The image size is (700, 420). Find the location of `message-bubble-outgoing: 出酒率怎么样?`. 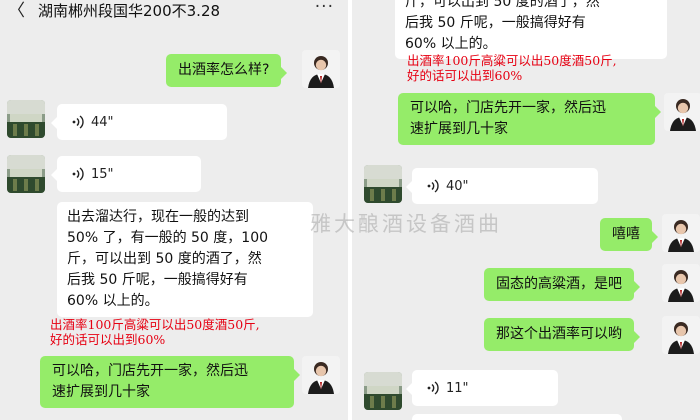

message-bubble-outgoing: 出酒率怎么样? is located at coordinates (227, 70).